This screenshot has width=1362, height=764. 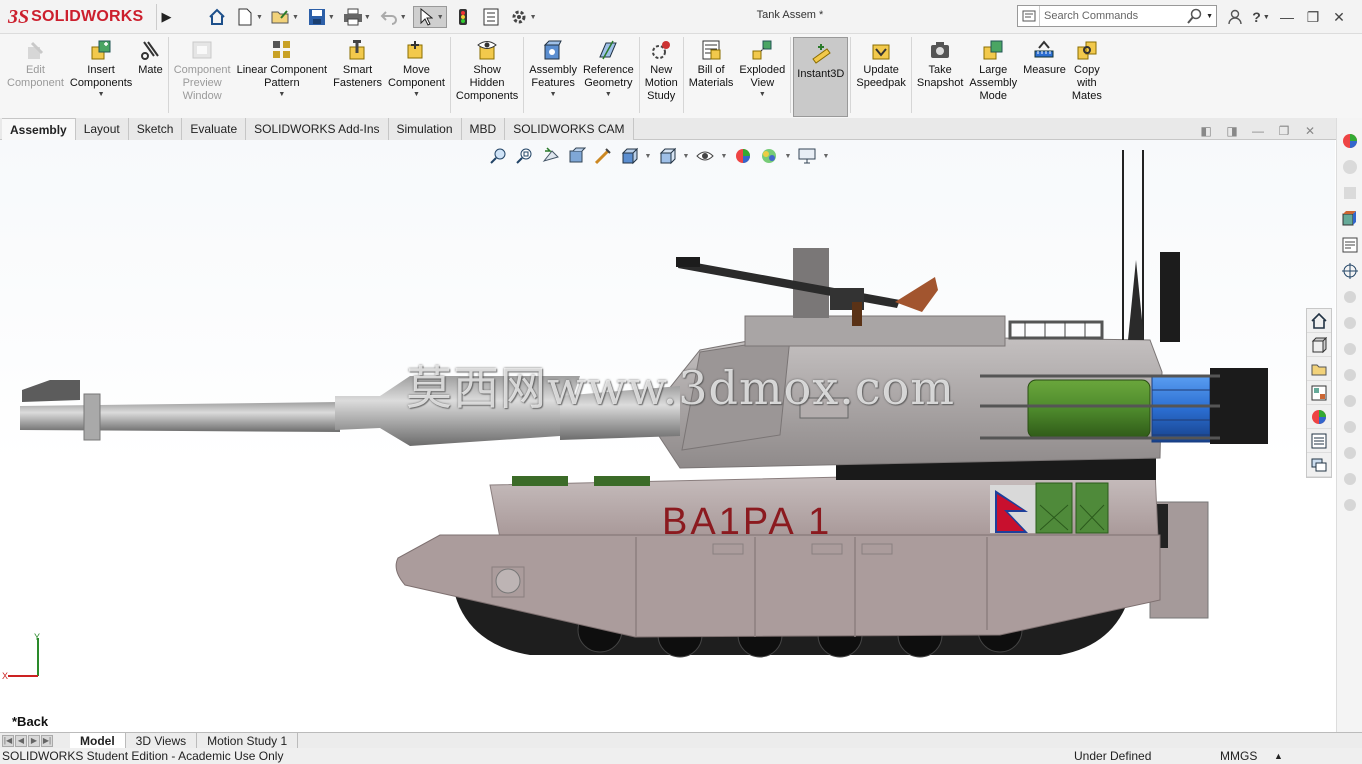 I want to click on restore-document-icon: ❐, so click(x=1284, y=131).